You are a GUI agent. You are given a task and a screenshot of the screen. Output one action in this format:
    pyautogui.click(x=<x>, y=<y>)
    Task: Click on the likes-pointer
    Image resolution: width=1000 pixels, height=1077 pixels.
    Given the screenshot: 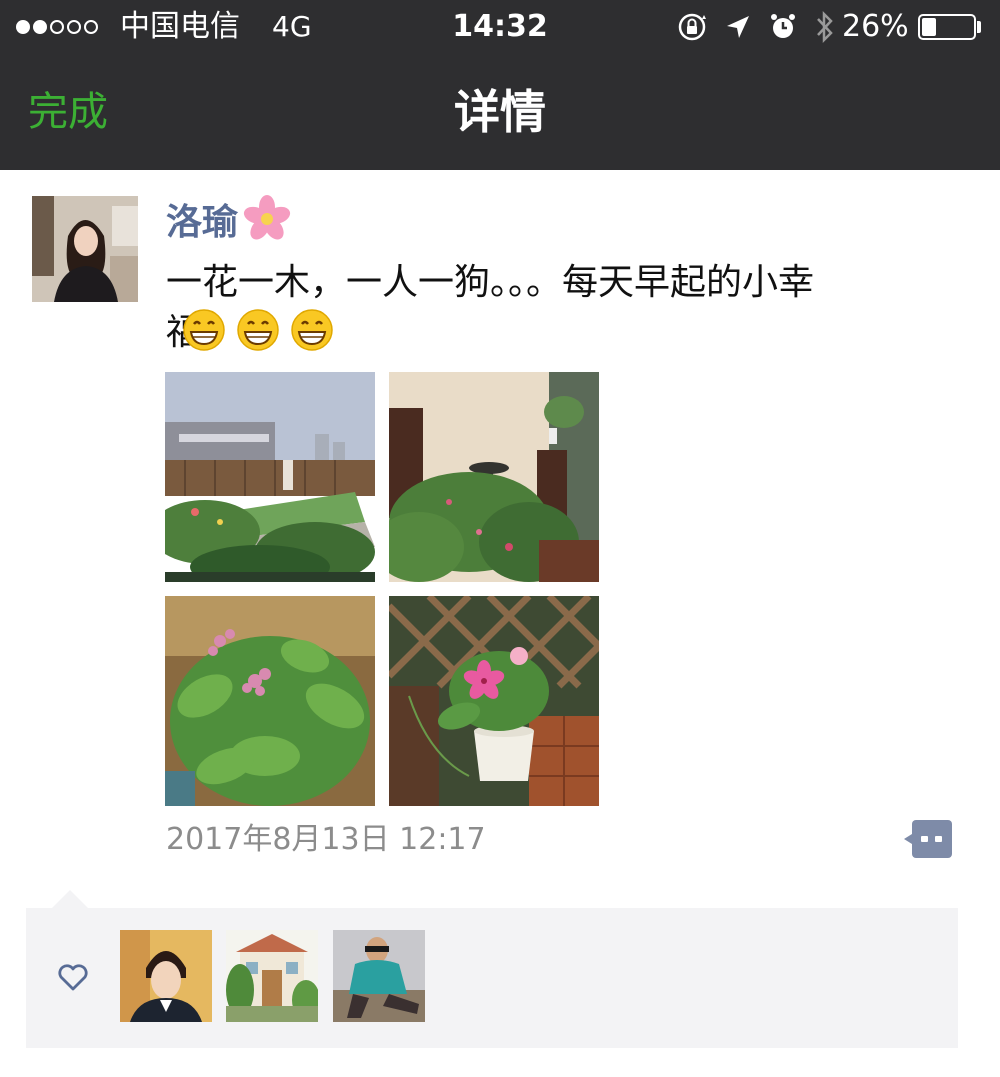 What is the action you would take?
    pyautogui.click(x=70, y=899)
    